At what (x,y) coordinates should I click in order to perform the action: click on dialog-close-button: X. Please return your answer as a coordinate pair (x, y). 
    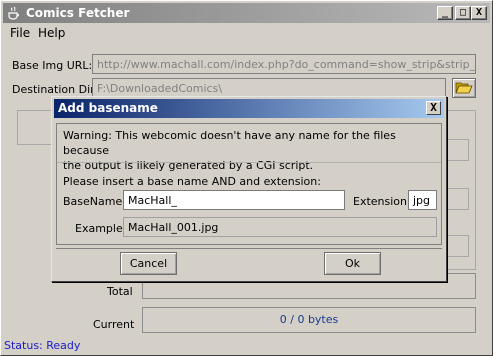
    Looking at the image, I should click on (433, 108).